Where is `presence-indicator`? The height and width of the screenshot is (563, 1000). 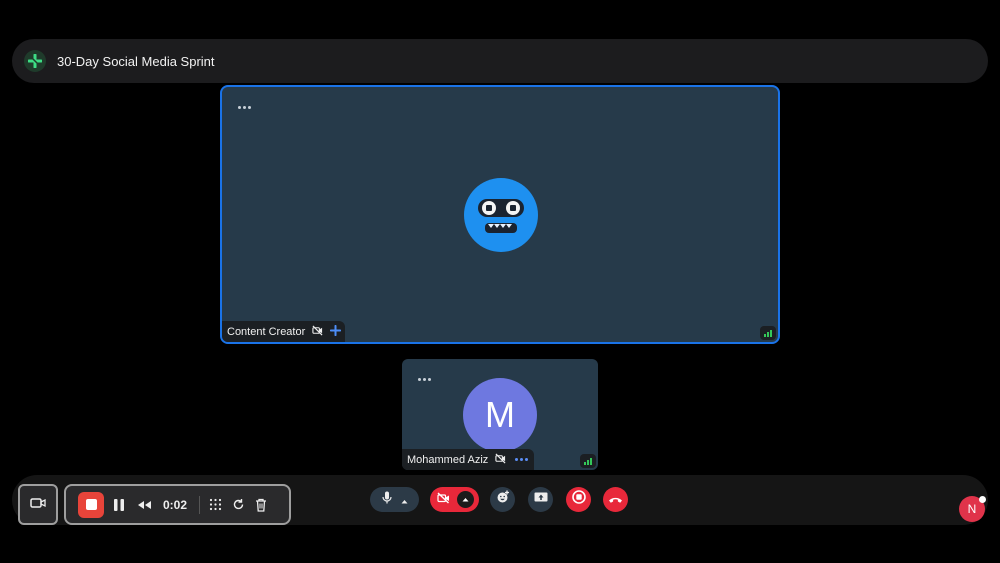
presence-indicator is located at coordinates (982, 499).